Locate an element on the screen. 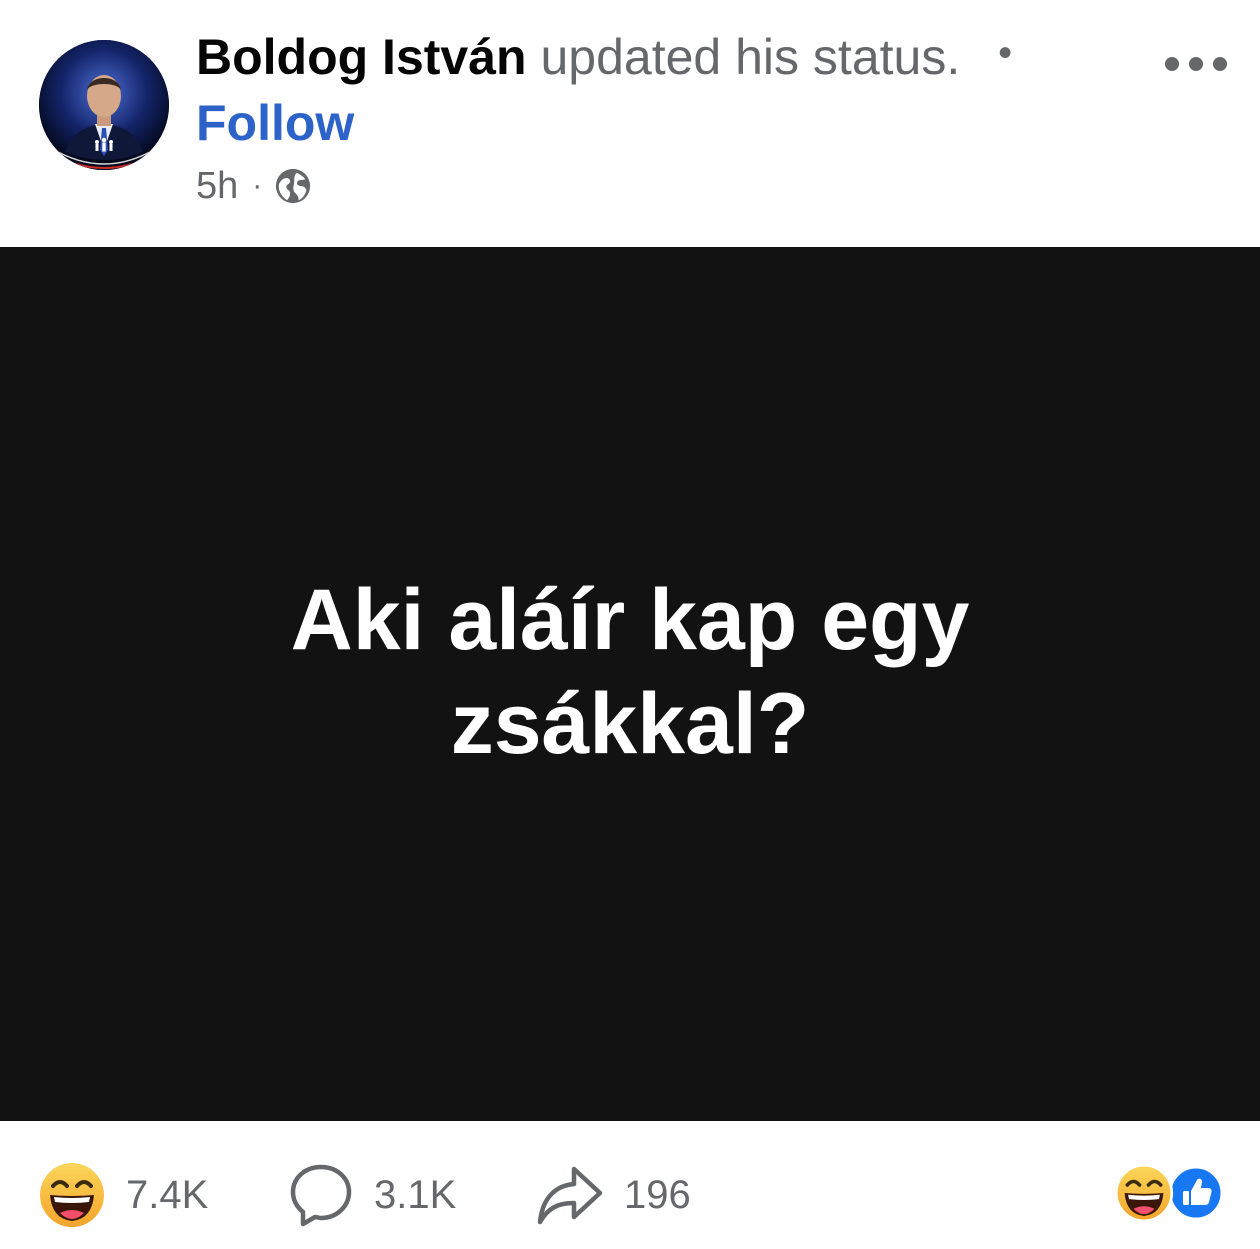  reaction-summary is located at coordinates (1169, 1193).